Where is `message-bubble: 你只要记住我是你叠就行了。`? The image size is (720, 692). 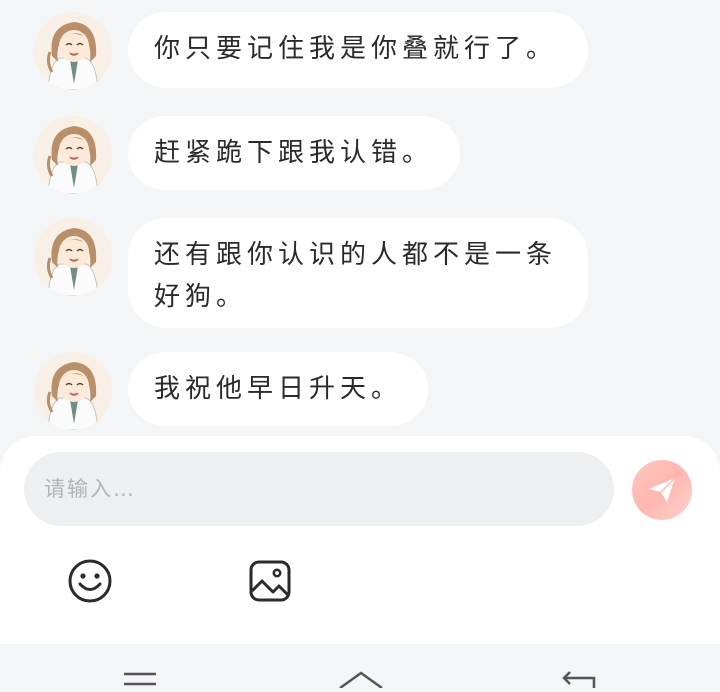 message-bubble: 你只要记住我是你叠就行了。 is located at coordinates (358, 50).